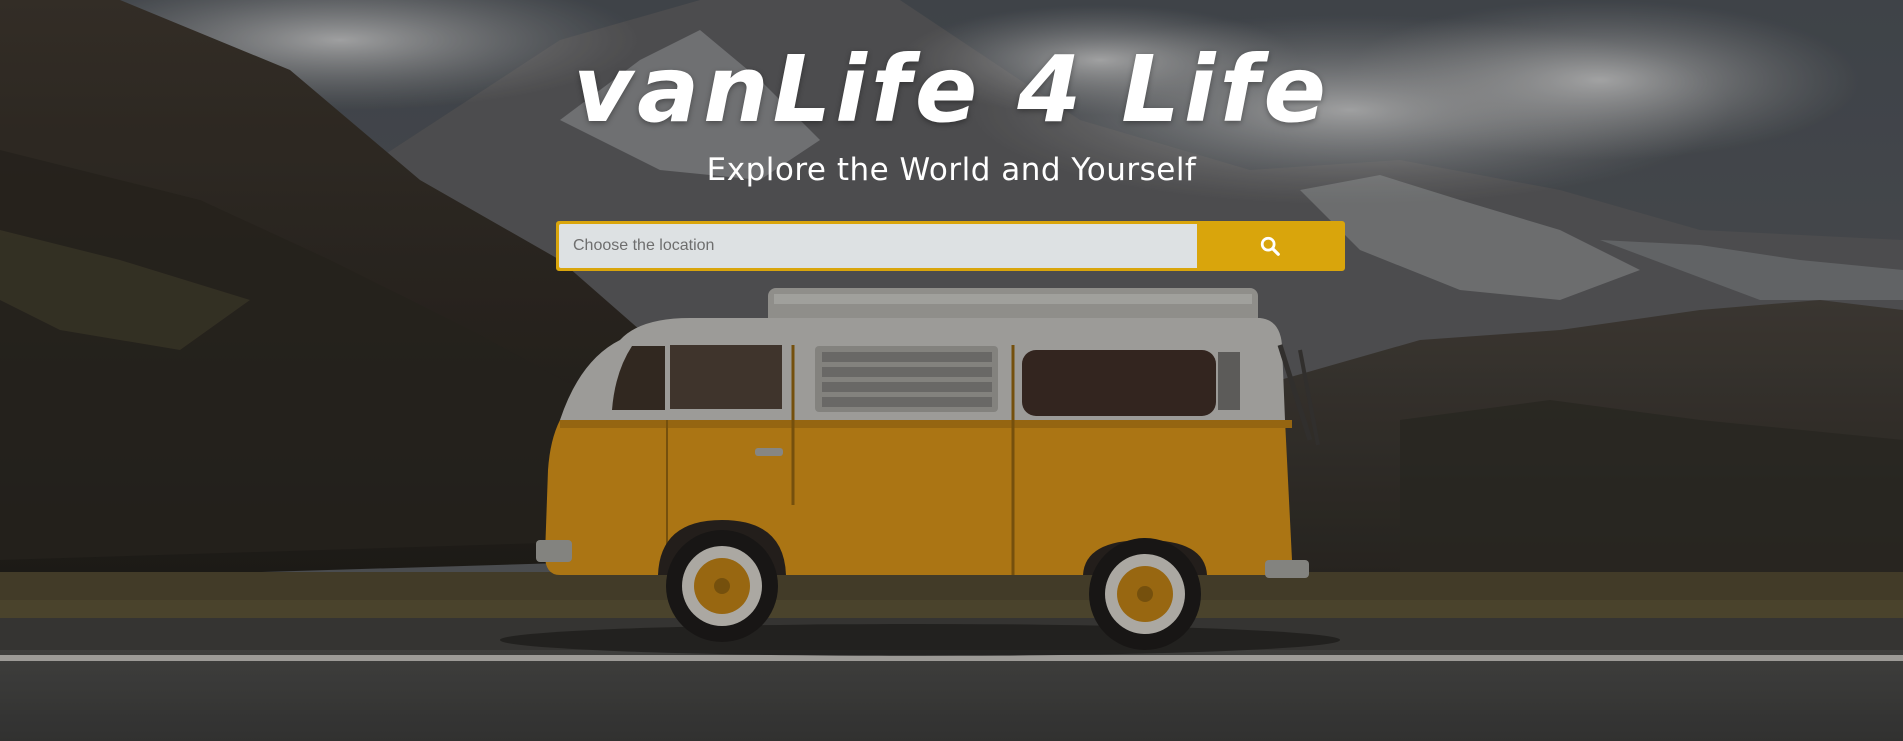  What do you see at coordinates (951, 89) in the screenshot?
I see `site-title: vanLife 4 Life` at bounding box center [951, 89].